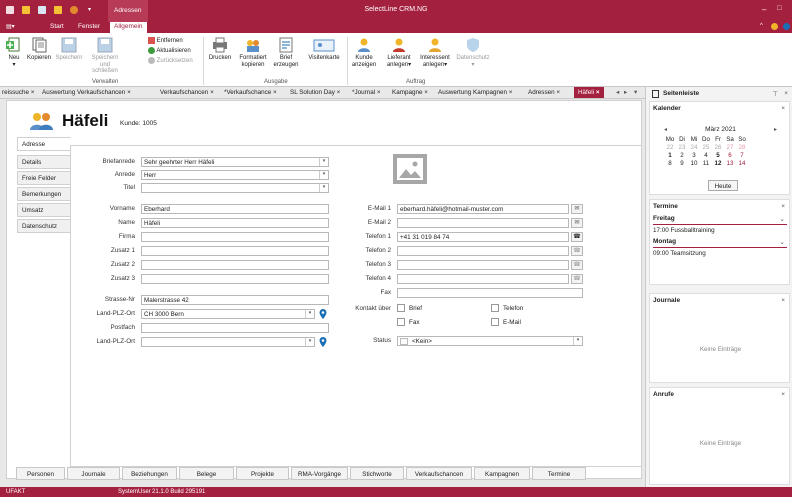  I want to click on drucken-button: Drucken, so click(220, 49).